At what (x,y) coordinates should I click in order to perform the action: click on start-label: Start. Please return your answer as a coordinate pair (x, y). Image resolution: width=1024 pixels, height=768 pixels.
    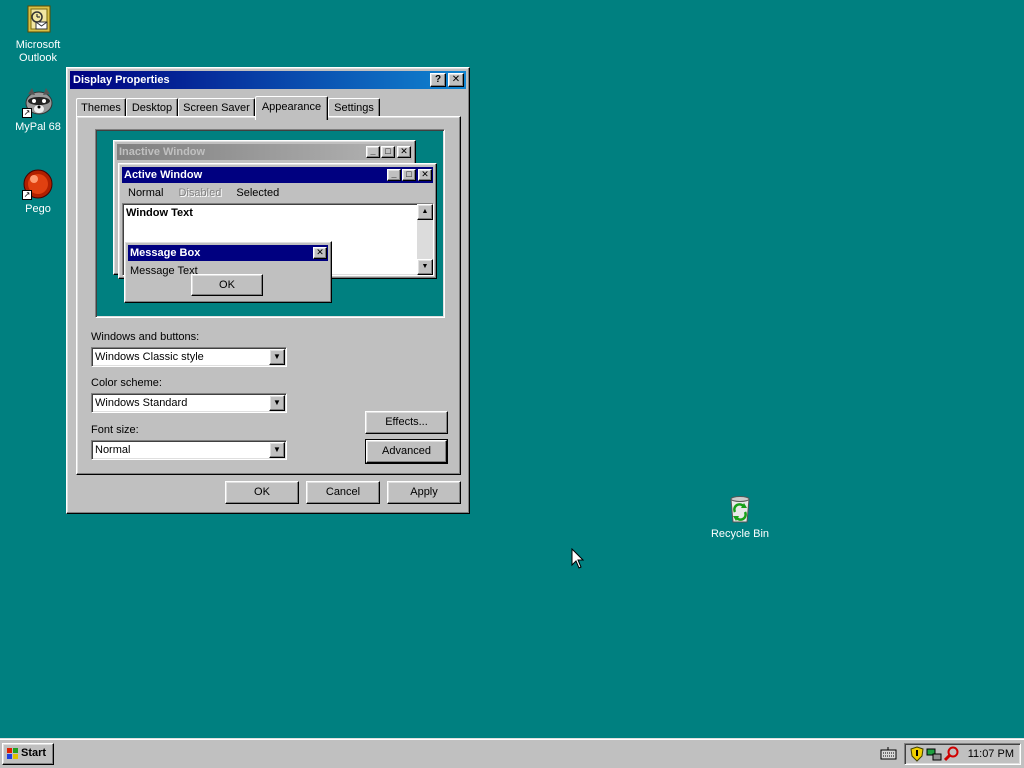
    Looking at the image, I should click on (34, 753).